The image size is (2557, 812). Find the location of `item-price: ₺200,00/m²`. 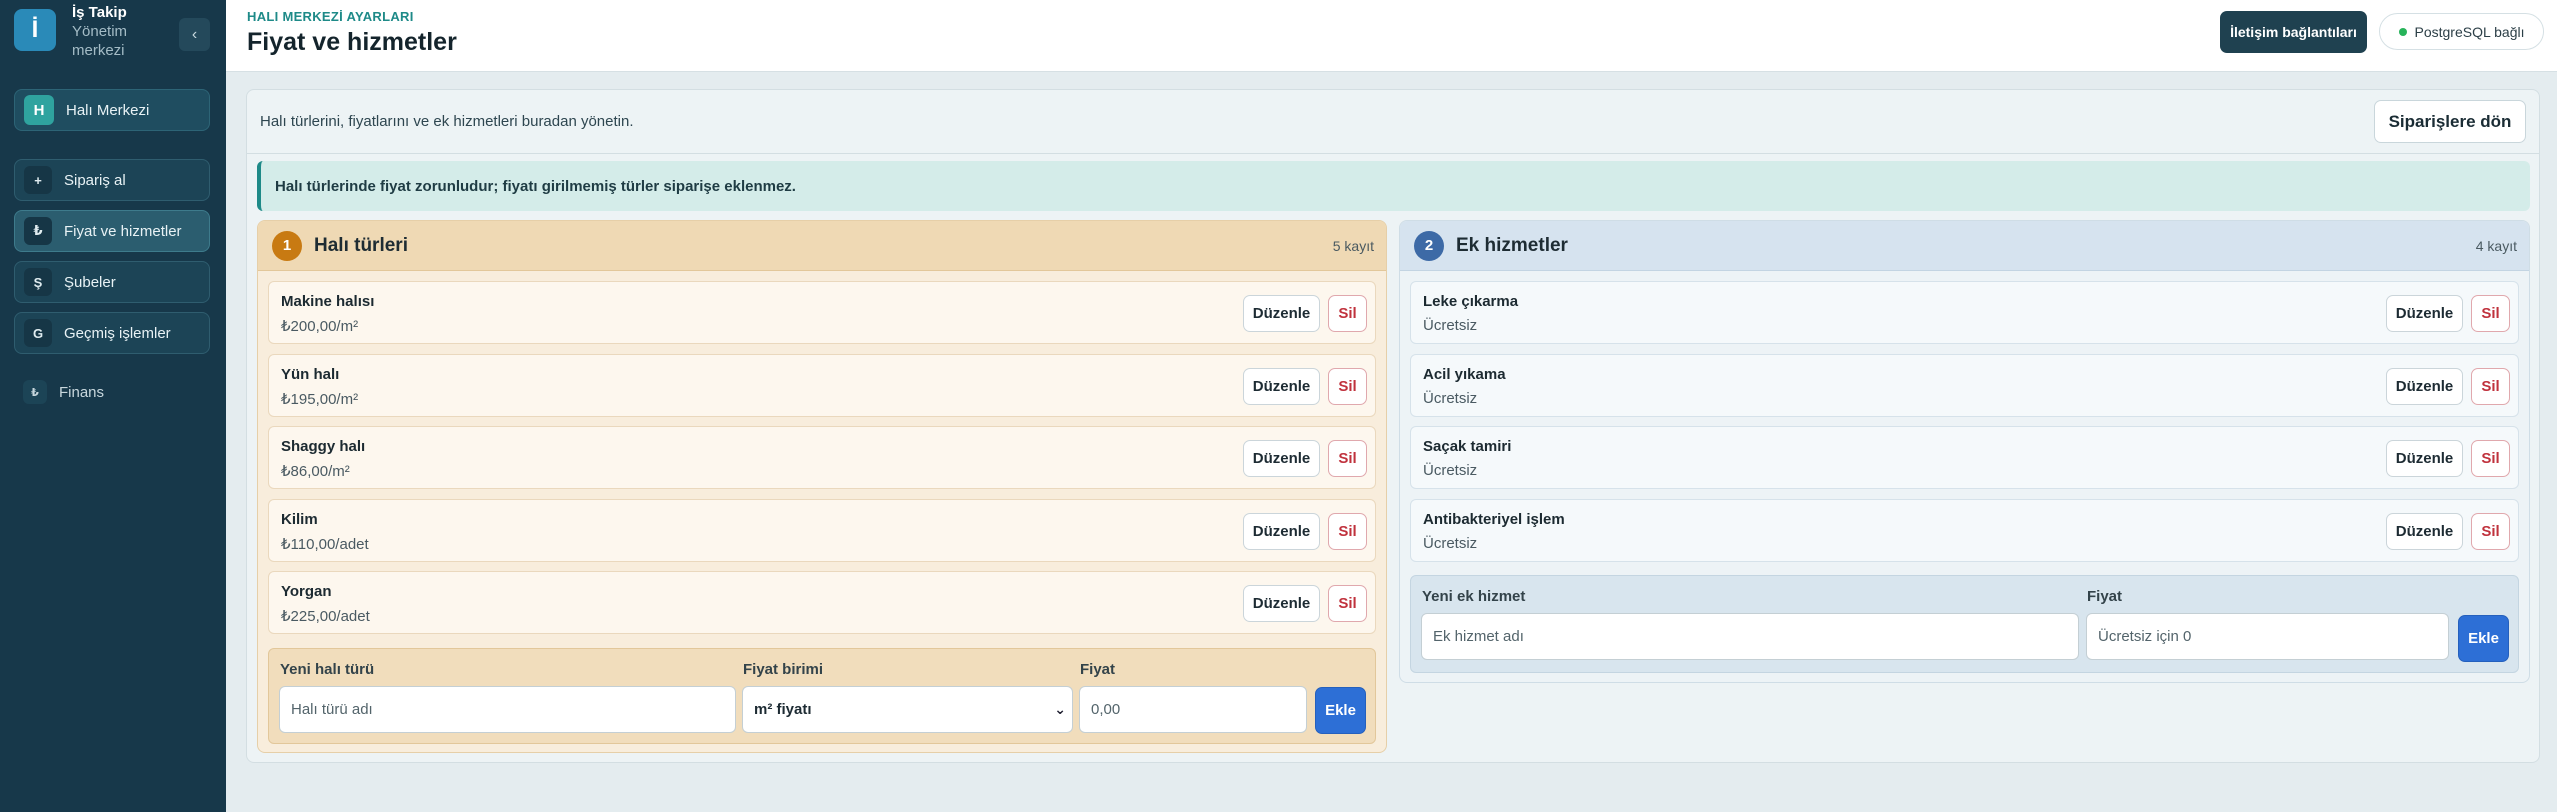

item-price: ₺200,00/m² is located at coordinates (320, 326).